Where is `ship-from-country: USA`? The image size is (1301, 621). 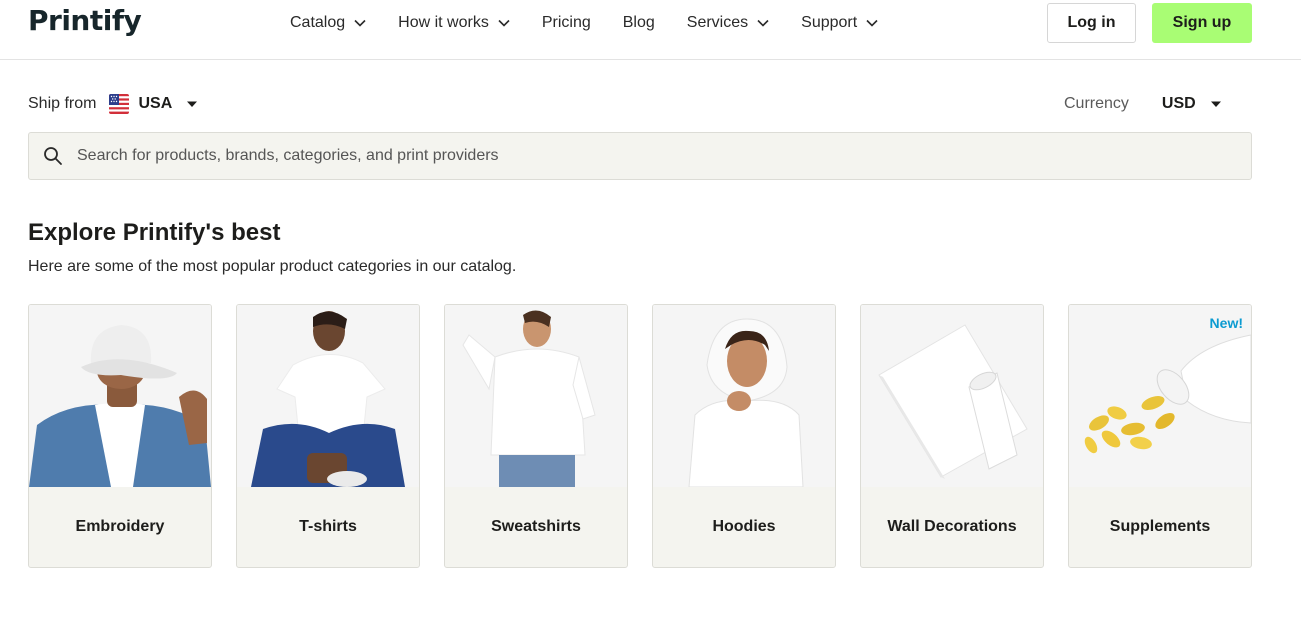
ship-from-country: USA is located at coordinates (155, 103).